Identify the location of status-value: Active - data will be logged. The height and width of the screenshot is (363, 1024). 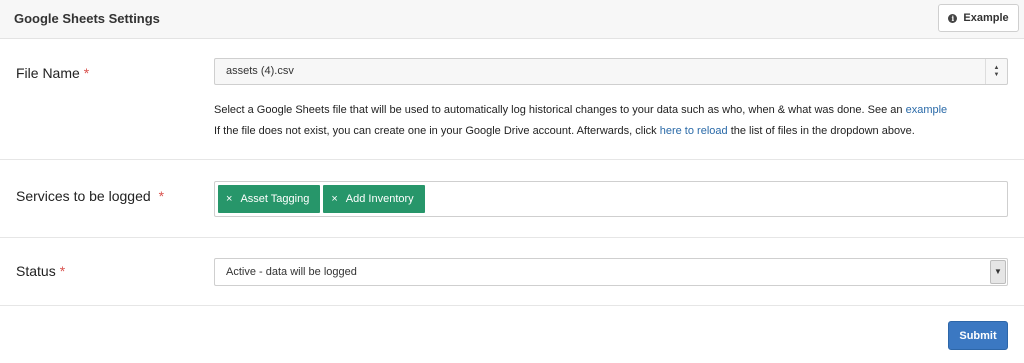
(291, 272).